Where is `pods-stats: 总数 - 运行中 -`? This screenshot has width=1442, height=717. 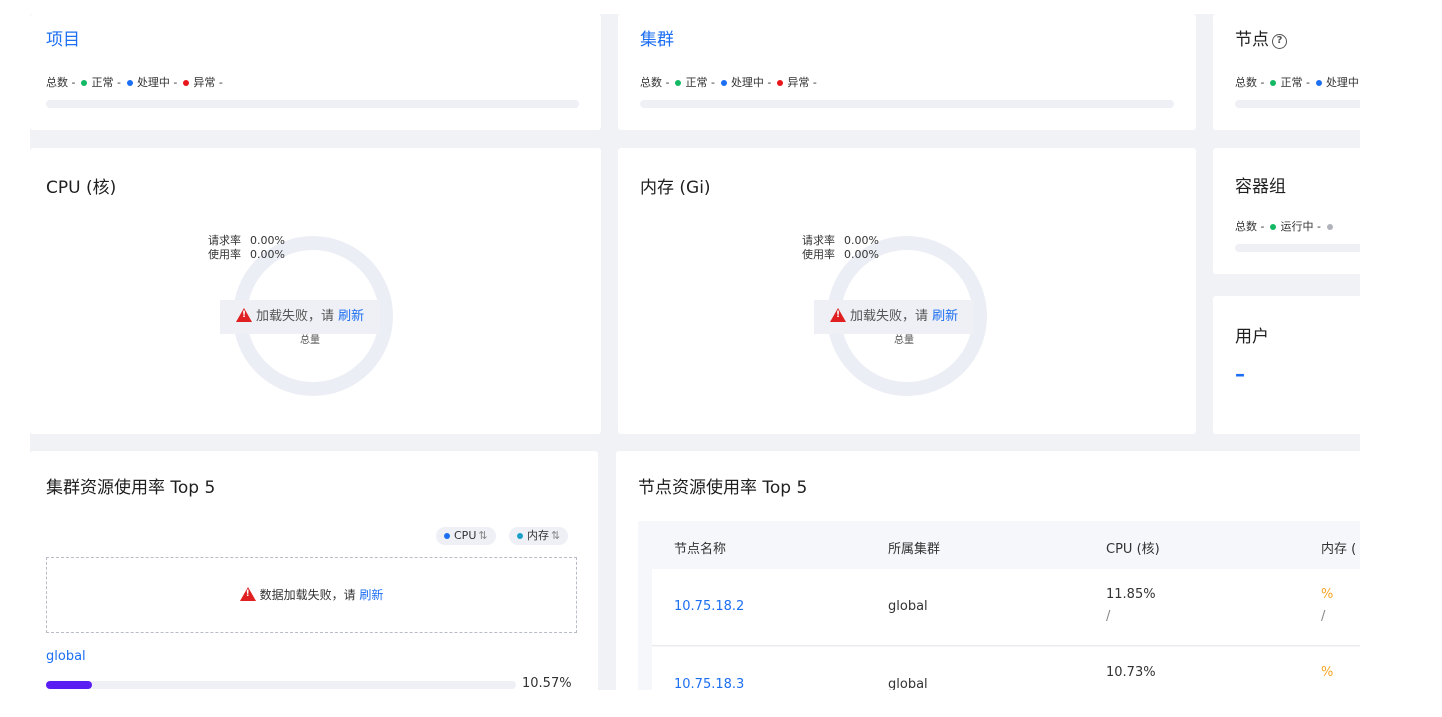
pods-stats: 总数 - 运行中 - is located at coordinates (1286, 227).